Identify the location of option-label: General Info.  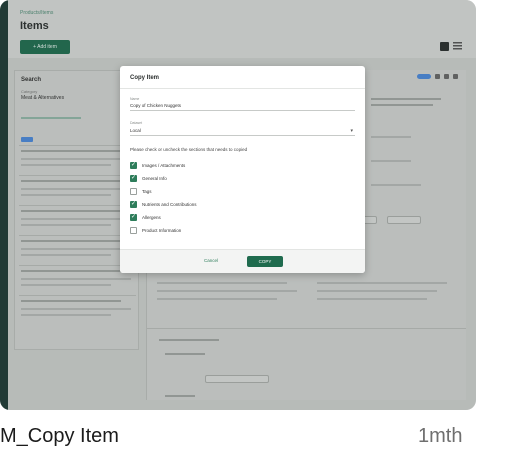
(154, 178).